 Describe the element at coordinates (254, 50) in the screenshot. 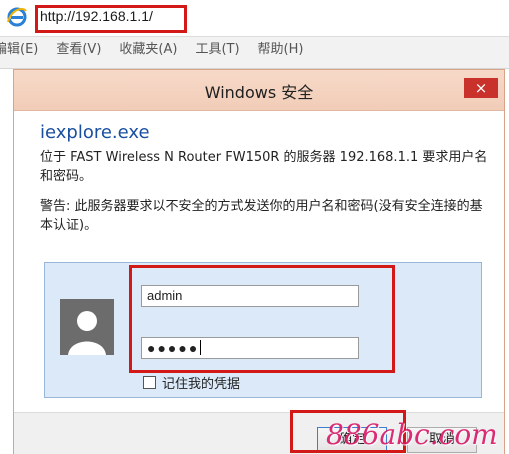

I see `menu-bar: 编辑(E) 查看(V) 收藏夹(A) 工具(T) 帮助(H)` at that location.